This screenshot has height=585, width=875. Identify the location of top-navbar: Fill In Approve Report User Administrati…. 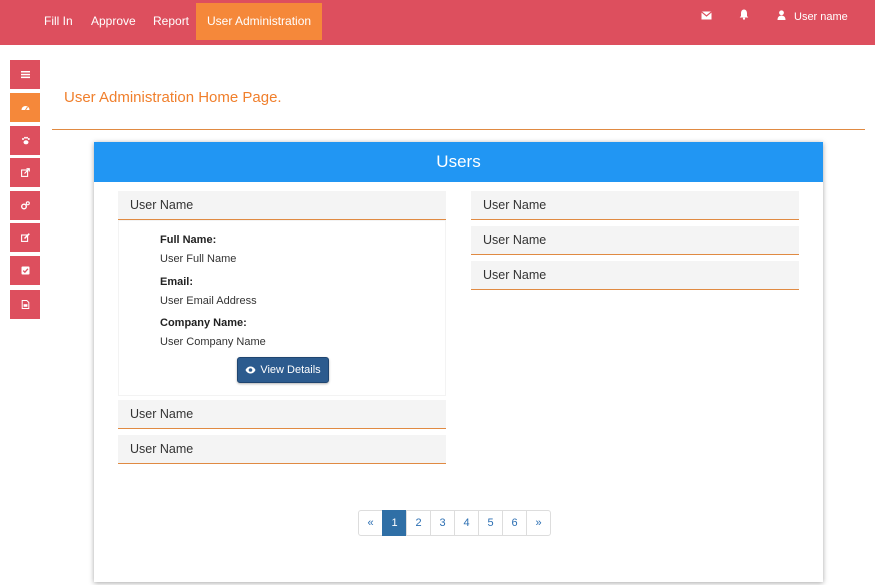
(437, 22).